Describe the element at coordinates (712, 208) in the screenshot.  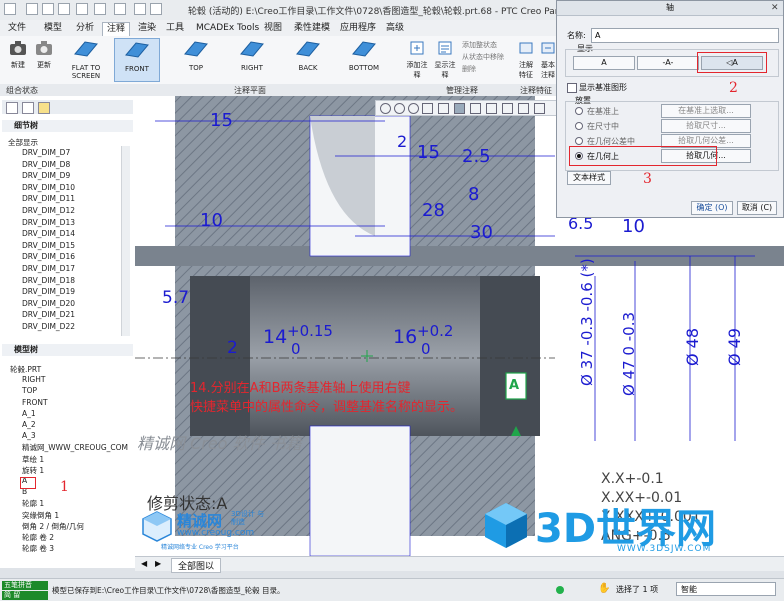
I see `ok-button: 确定 (O)` at that location.